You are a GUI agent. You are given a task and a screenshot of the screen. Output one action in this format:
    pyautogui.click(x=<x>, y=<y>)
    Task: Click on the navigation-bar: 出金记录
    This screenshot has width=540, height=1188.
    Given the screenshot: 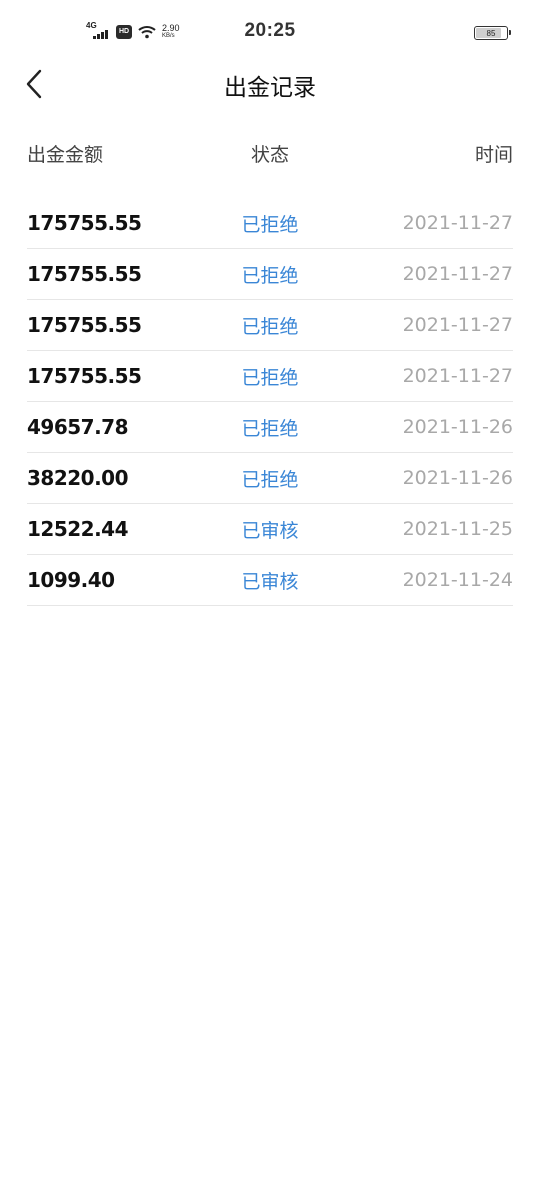 What is the action you would take?
    pyautogui.click(x=270, y=83)
    